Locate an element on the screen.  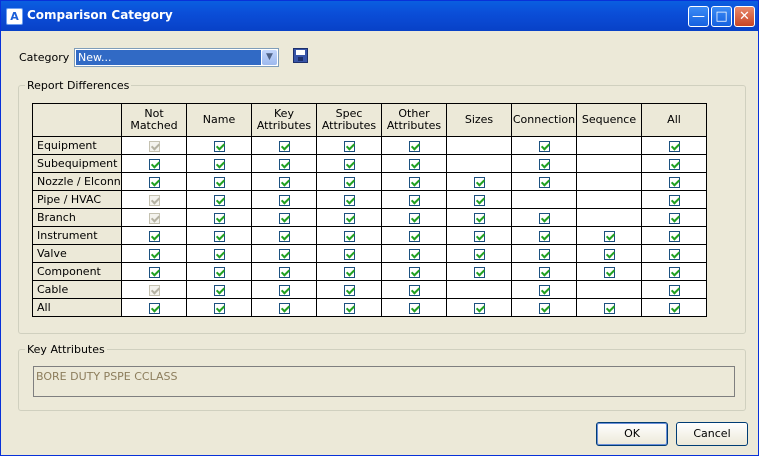
column-header: Connection is located at coordinates (544, 120).